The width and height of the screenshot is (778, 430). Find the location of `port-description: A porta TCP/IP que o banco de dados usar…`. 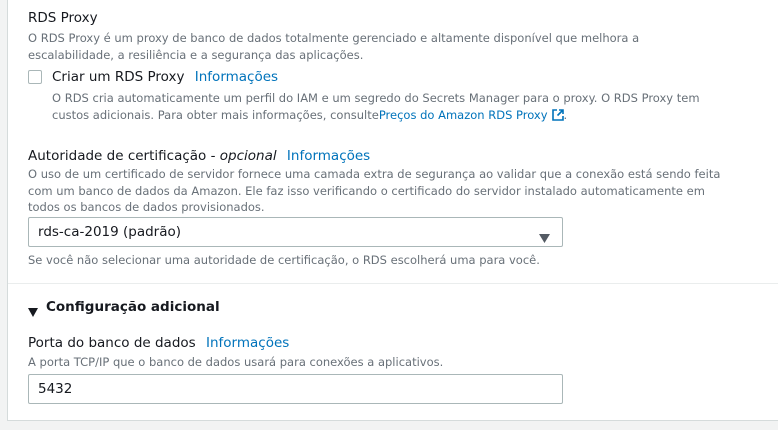

port-description: A porta TCP/IP que o banco de dados usar… is located at coordinates (236, 362).